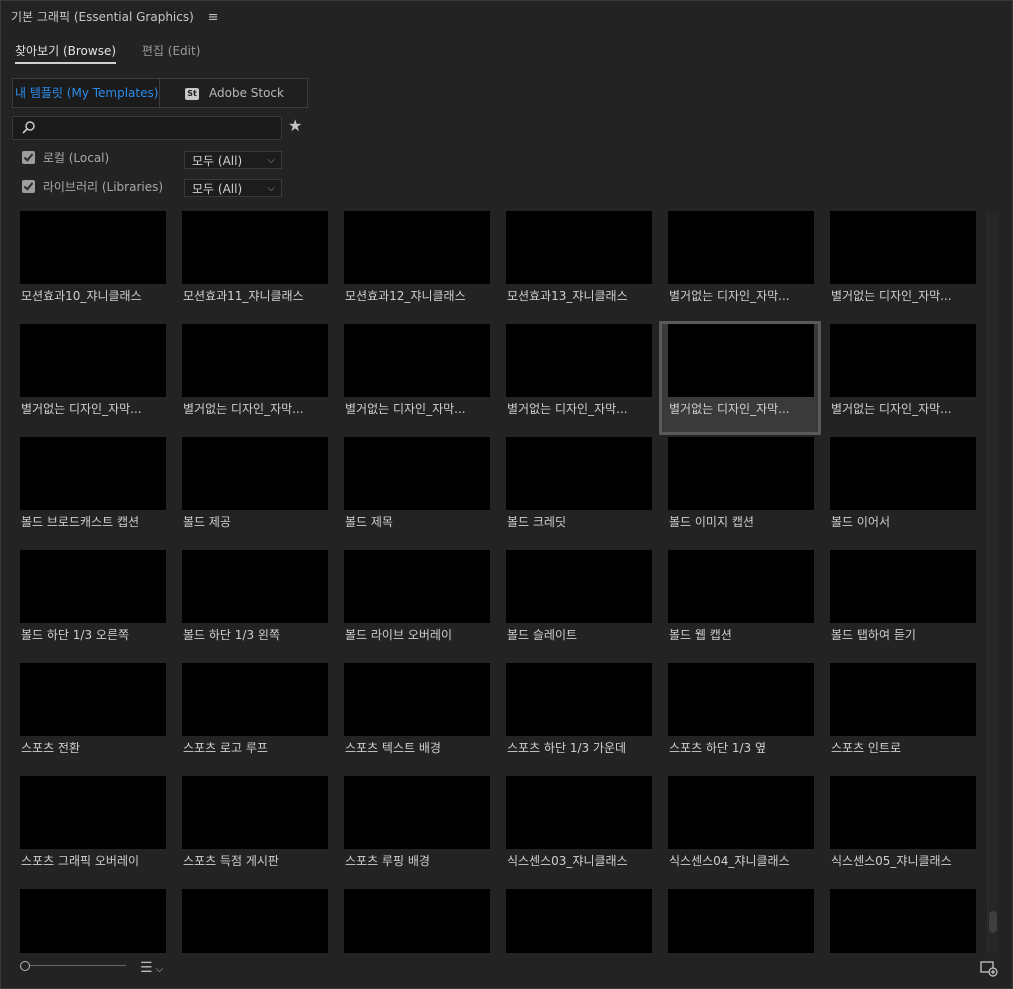  I want to click on template-tile: 볼드 라이브 오버레이, so click(416, 604).